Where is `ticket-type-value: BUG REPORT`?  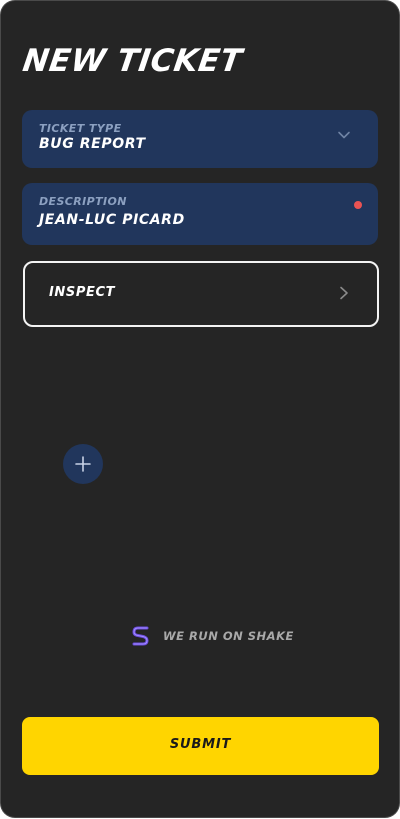
ticket-type-value: BUG REPORT is located at coordinates (92, 144).